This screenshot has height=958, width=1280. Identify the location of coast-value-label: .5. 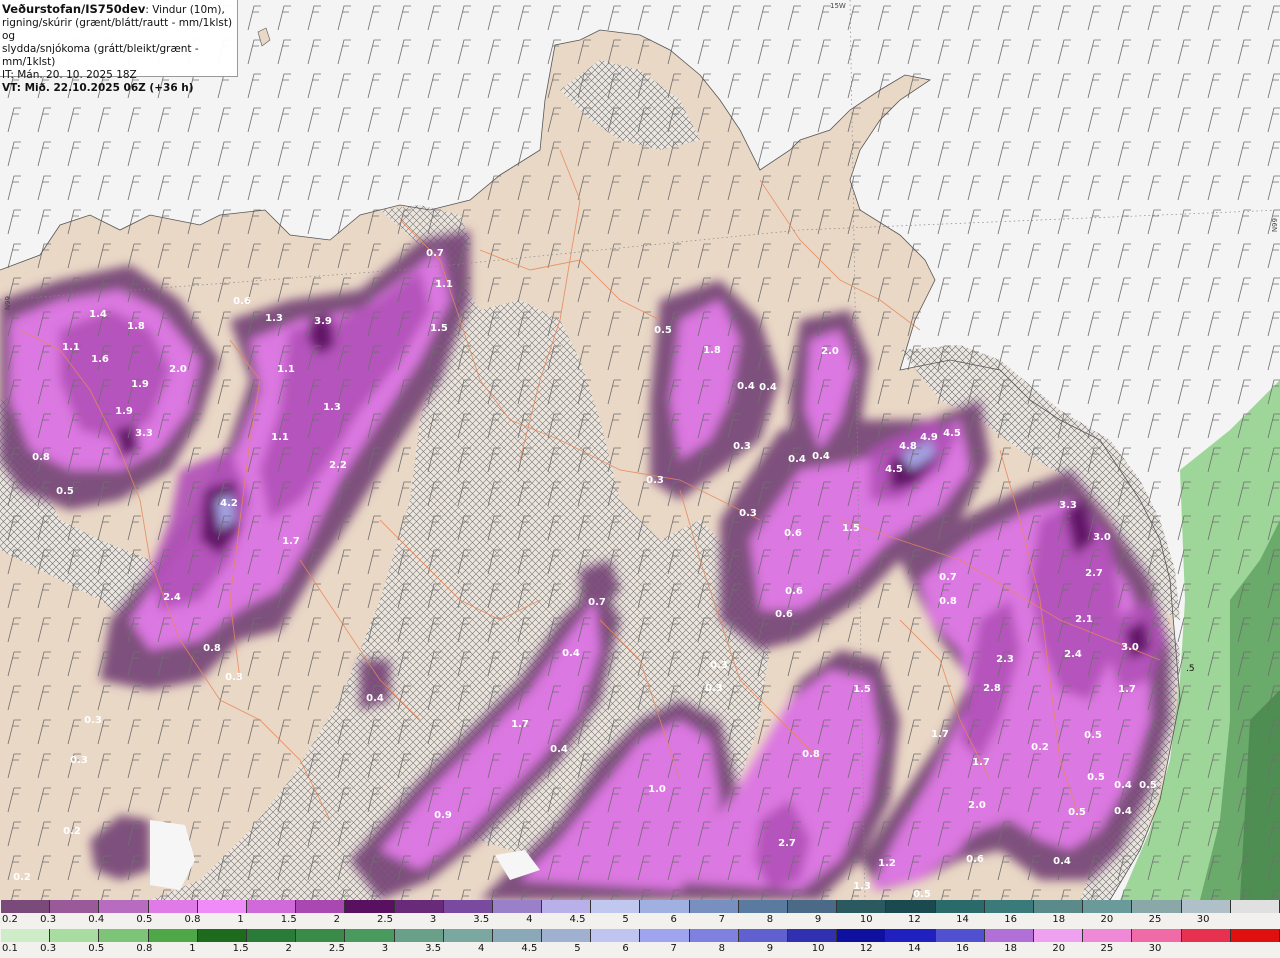
(1190, 669).